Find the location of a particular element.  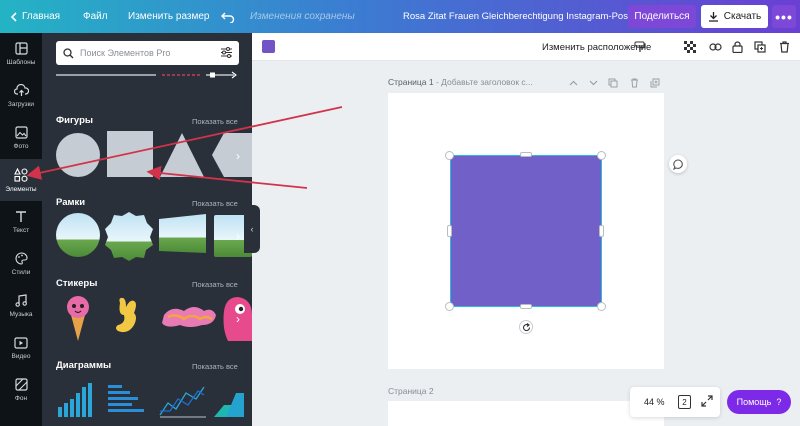

resize-handle-bottom-right is located at coordinates (601, 306).